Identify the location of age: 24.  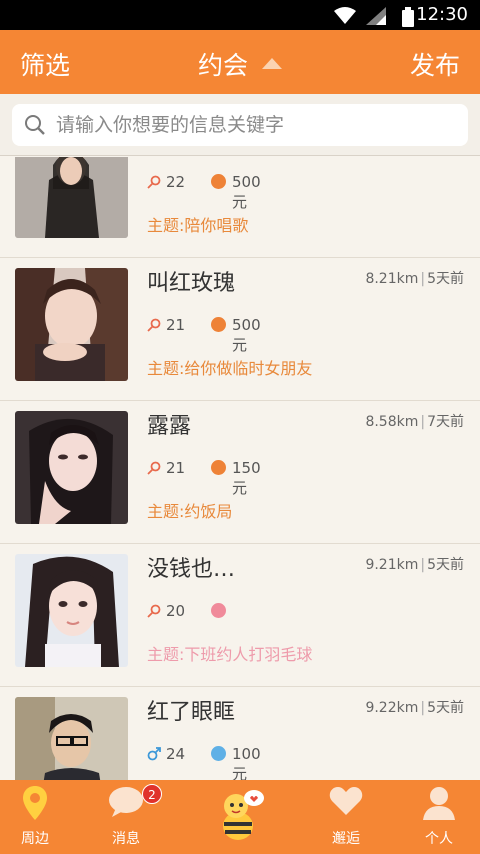
(176, 754).